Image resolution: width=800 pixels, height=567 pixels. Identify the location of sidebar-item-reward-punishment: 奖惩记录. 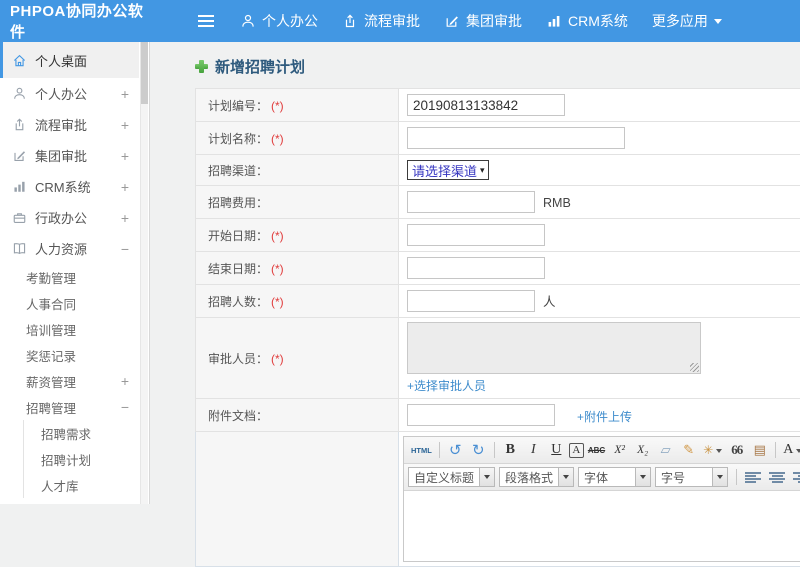
(69, 355).